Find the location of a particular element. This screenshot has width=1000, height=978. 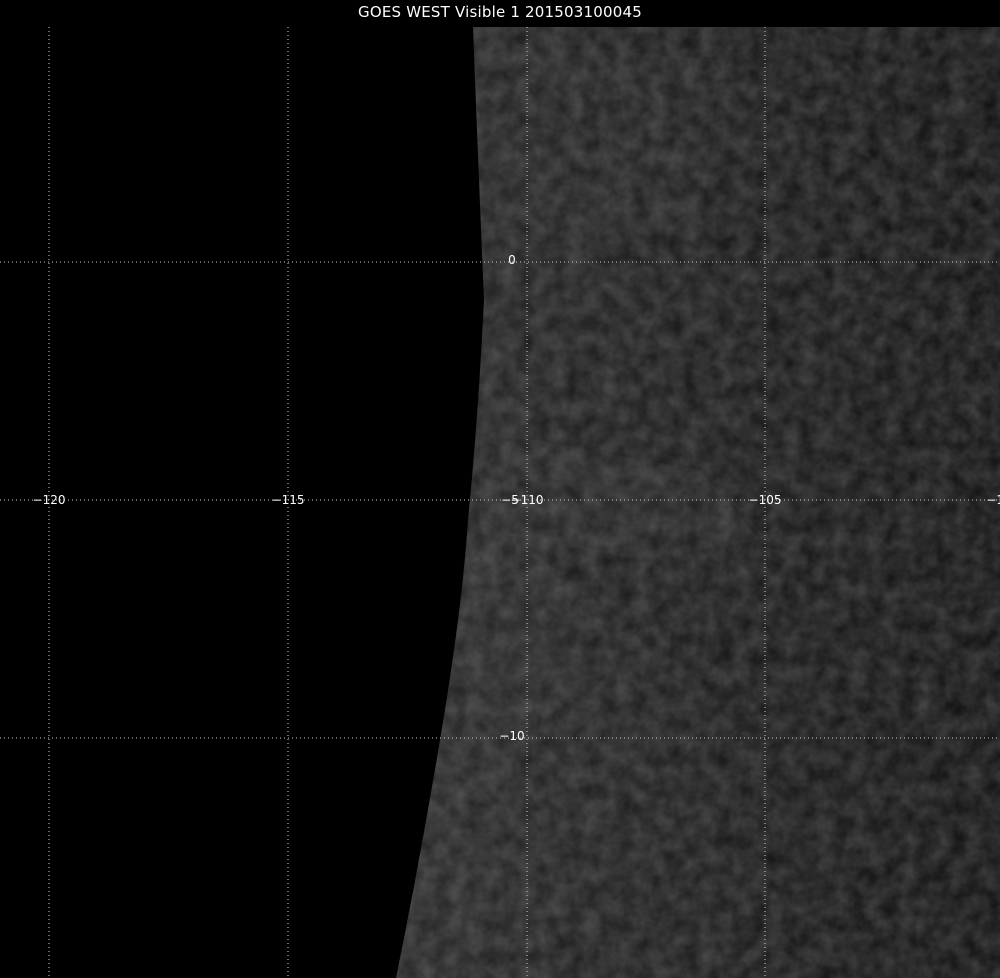

latitude-label-2: −10 is located at coordinates (511, 736).